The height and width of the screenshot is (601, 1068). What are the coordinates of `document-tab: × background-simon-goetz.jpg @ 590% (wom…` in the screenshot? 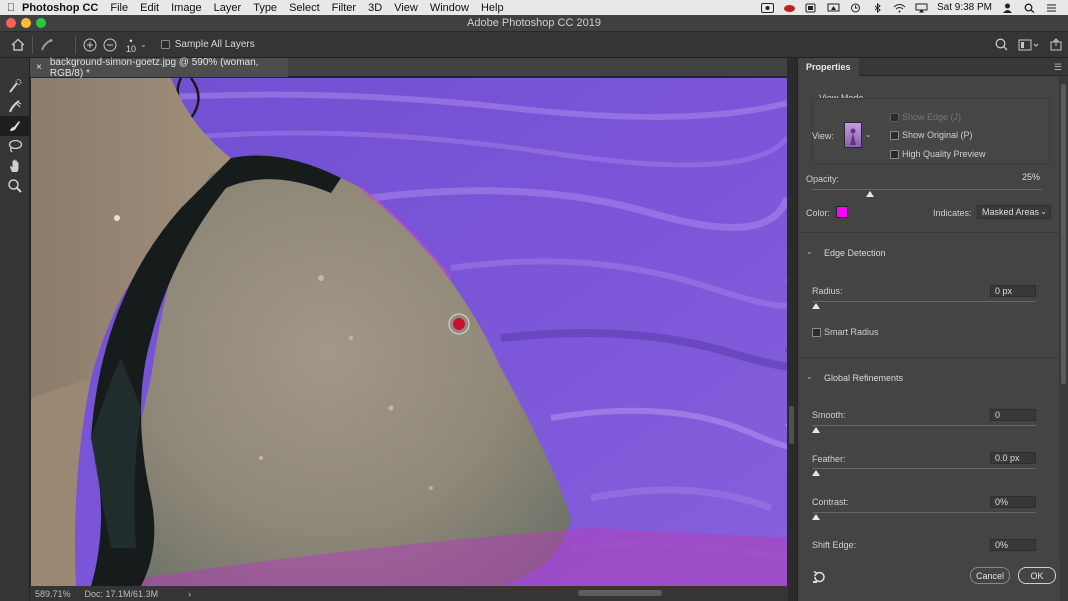 It's located at (159, 68).